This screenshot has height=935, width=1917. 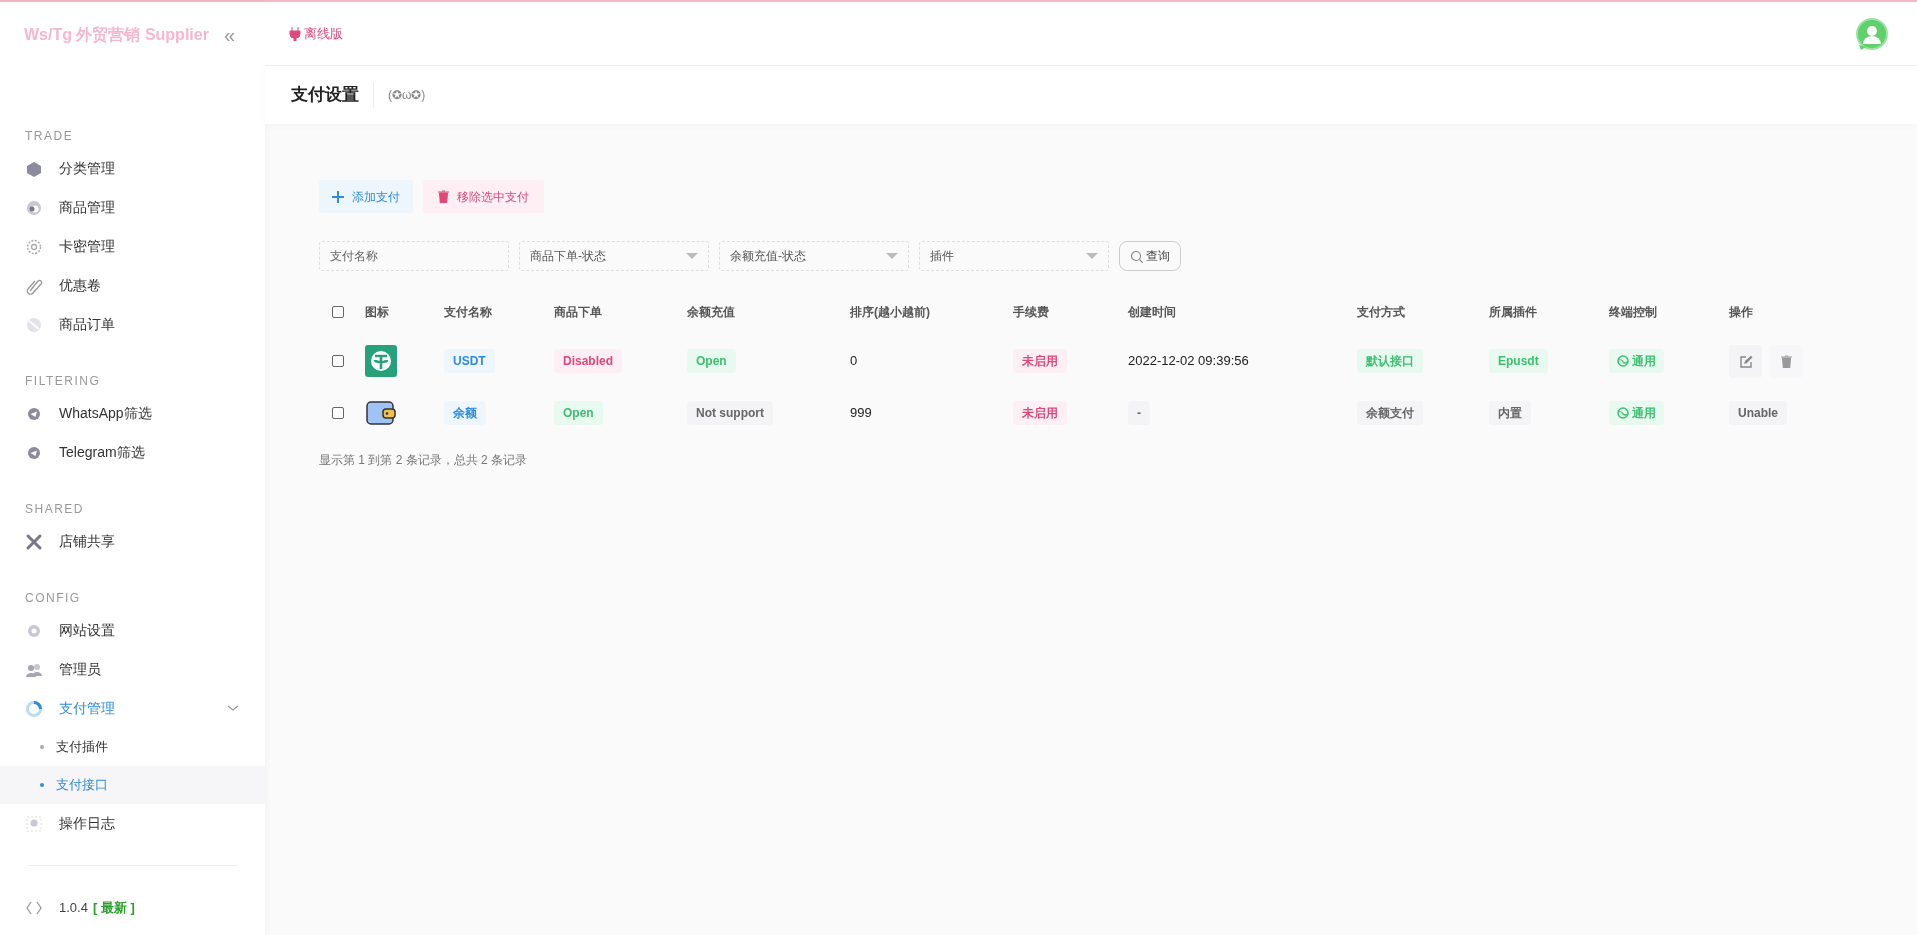 What do you see at coordinates (73, 908) in the screenshot?
I see `version-number: 1.0.4` at bounding box center [73, 908].